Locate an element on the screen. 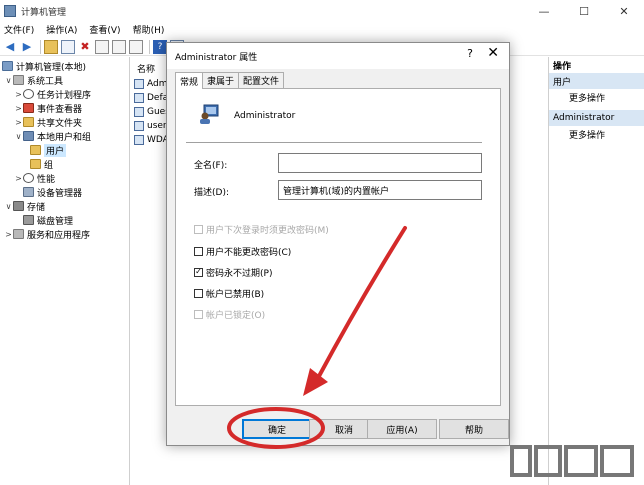 This screenshot has height=485, width=644. menu-view: 查看(V) is located at coordinates (104, 29).